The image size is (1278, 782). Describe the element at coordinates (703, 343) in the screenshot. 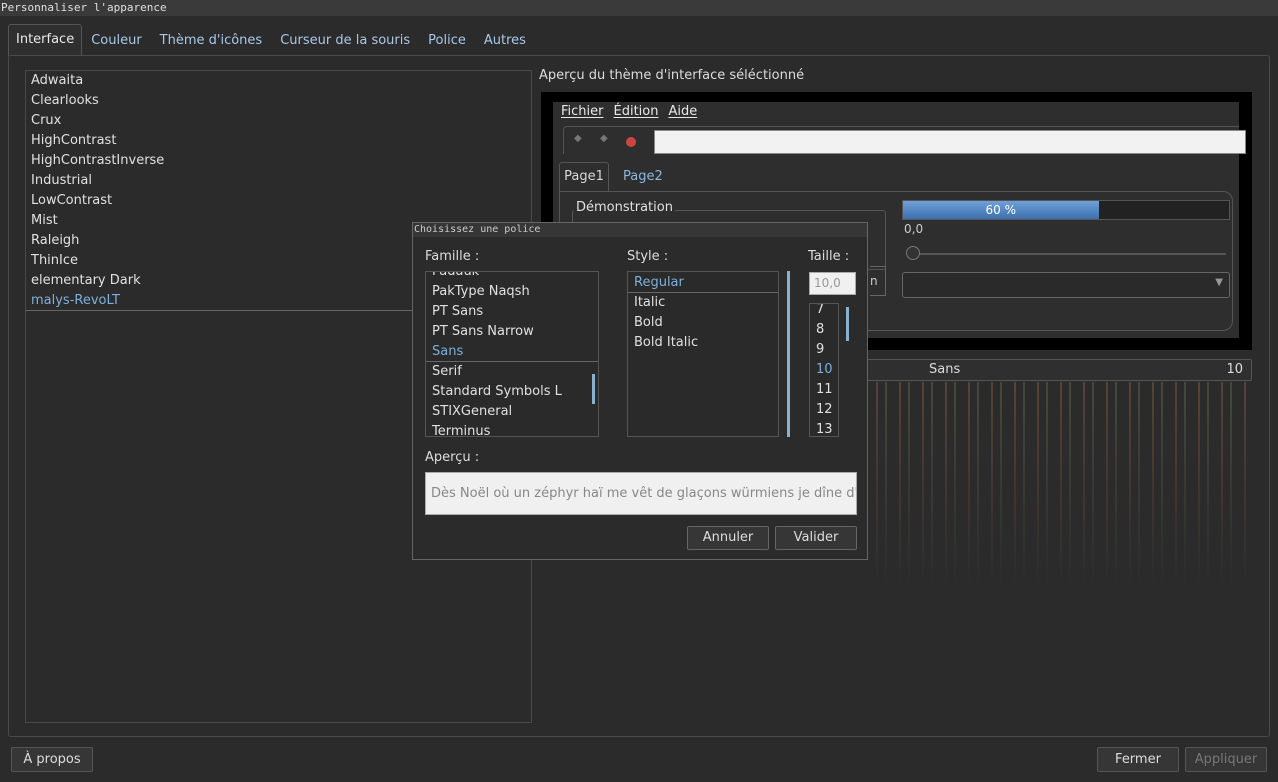

I see `list-item: Bold Italic` at that location.